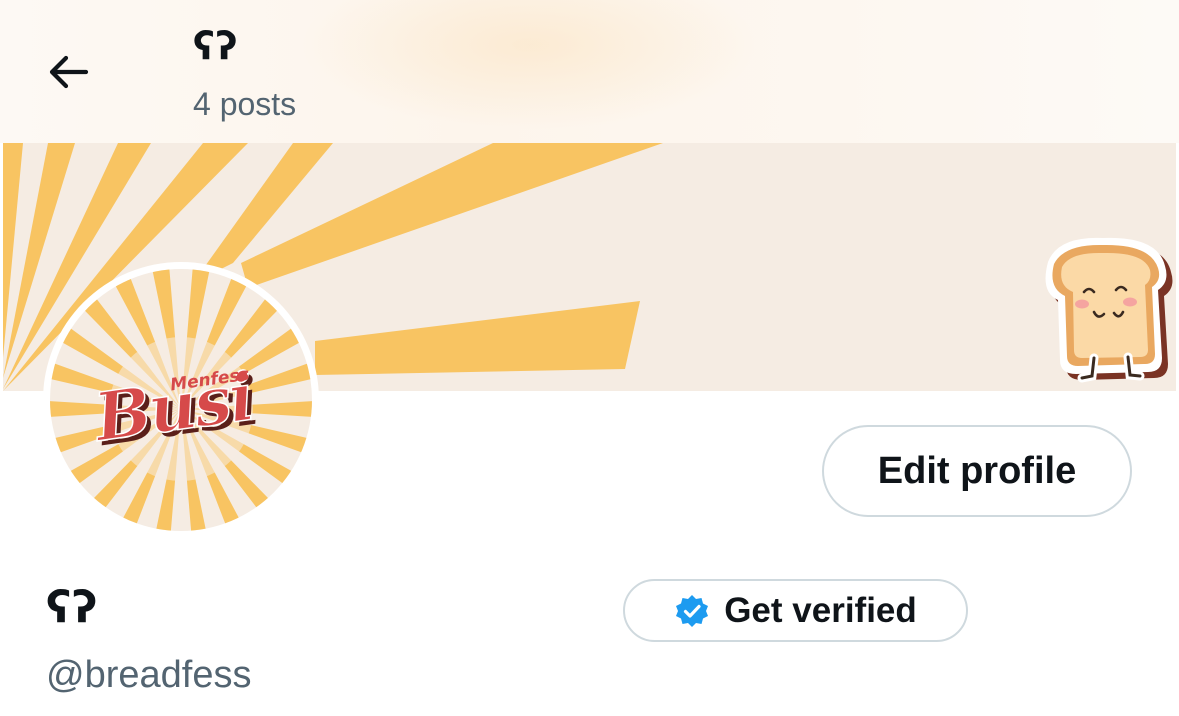  I want to click on avatar-logo: Busi Busi Menfess, so click(181, 400).